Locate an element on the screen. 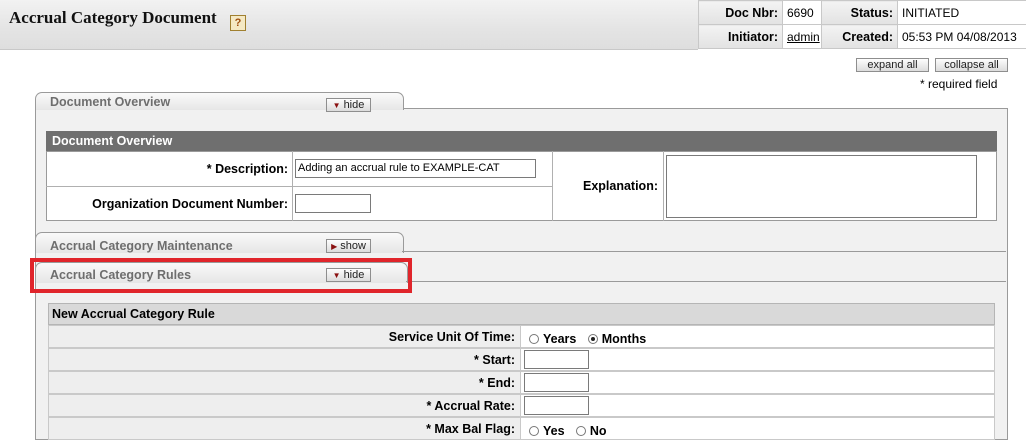 The height and width of the screenshot is (440, 1026). explanation-label: Explanation: is located at coordinates (605, 186).